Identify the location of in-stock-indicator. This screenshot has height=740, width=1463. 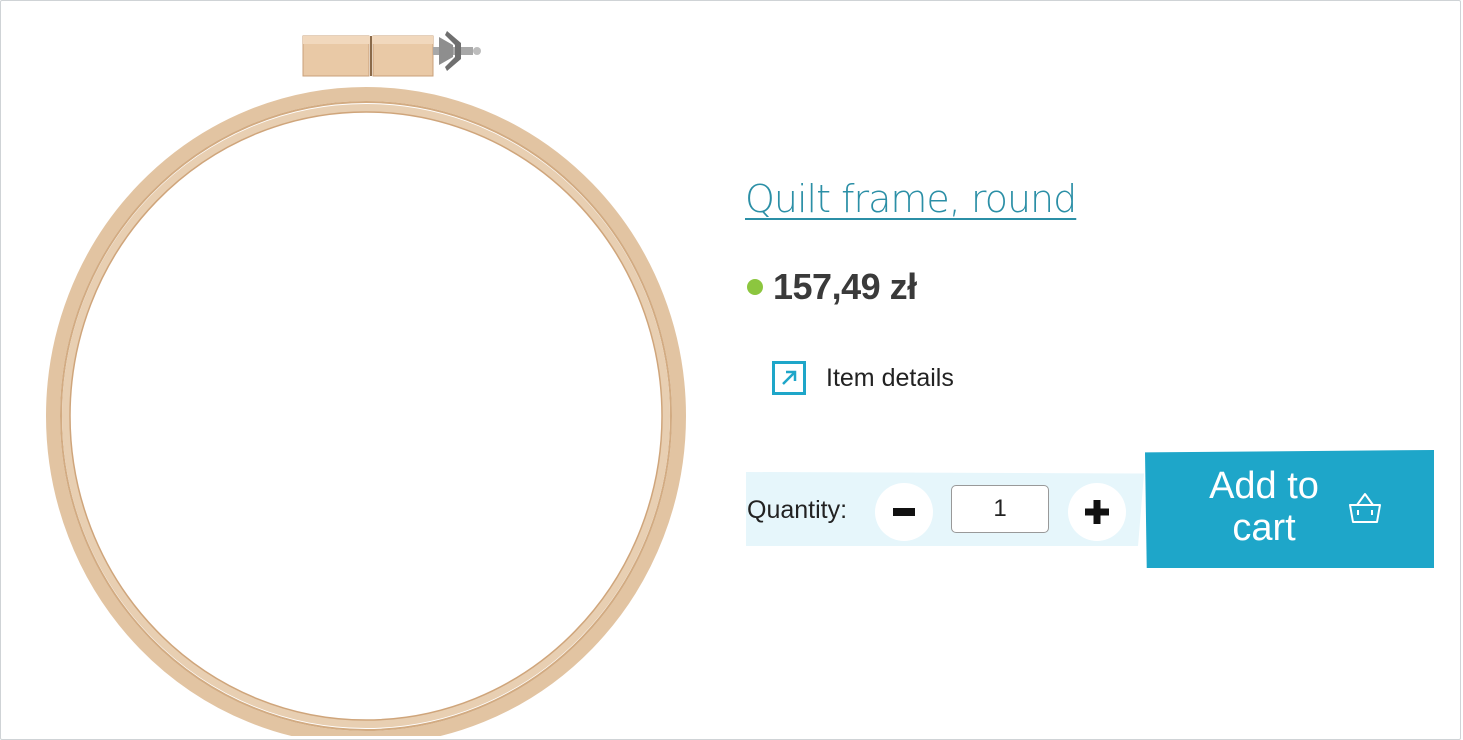
(755, 287).